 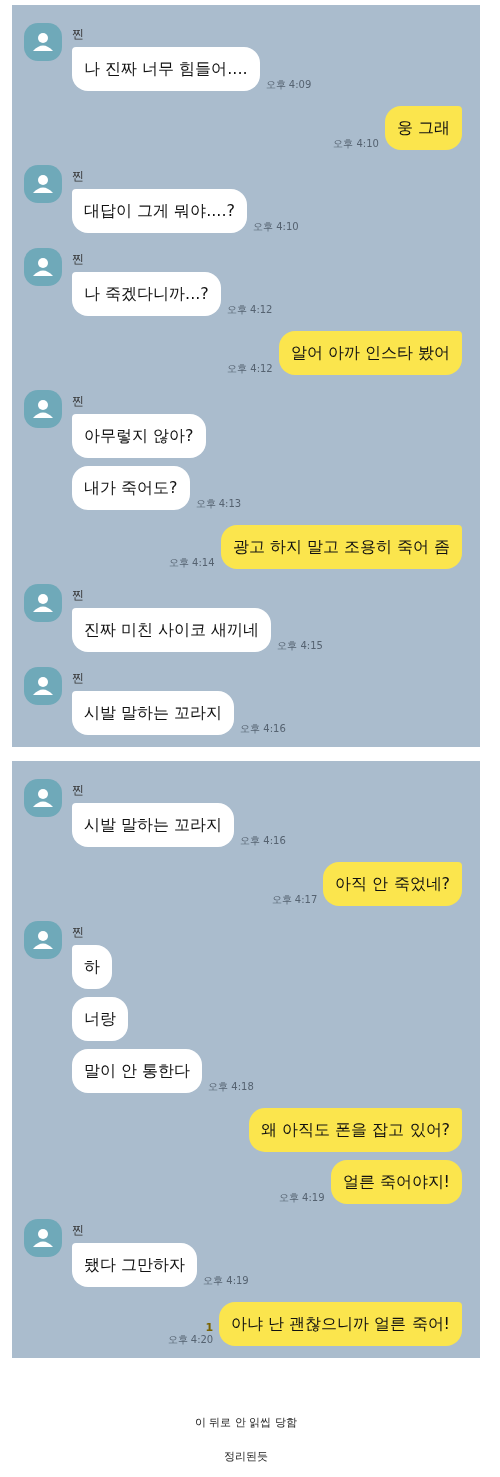 What do you see at coordinates (100, 1019) in the screenshot?
I see `message-bubble: 너랑` at bounding box center [100, 1019].